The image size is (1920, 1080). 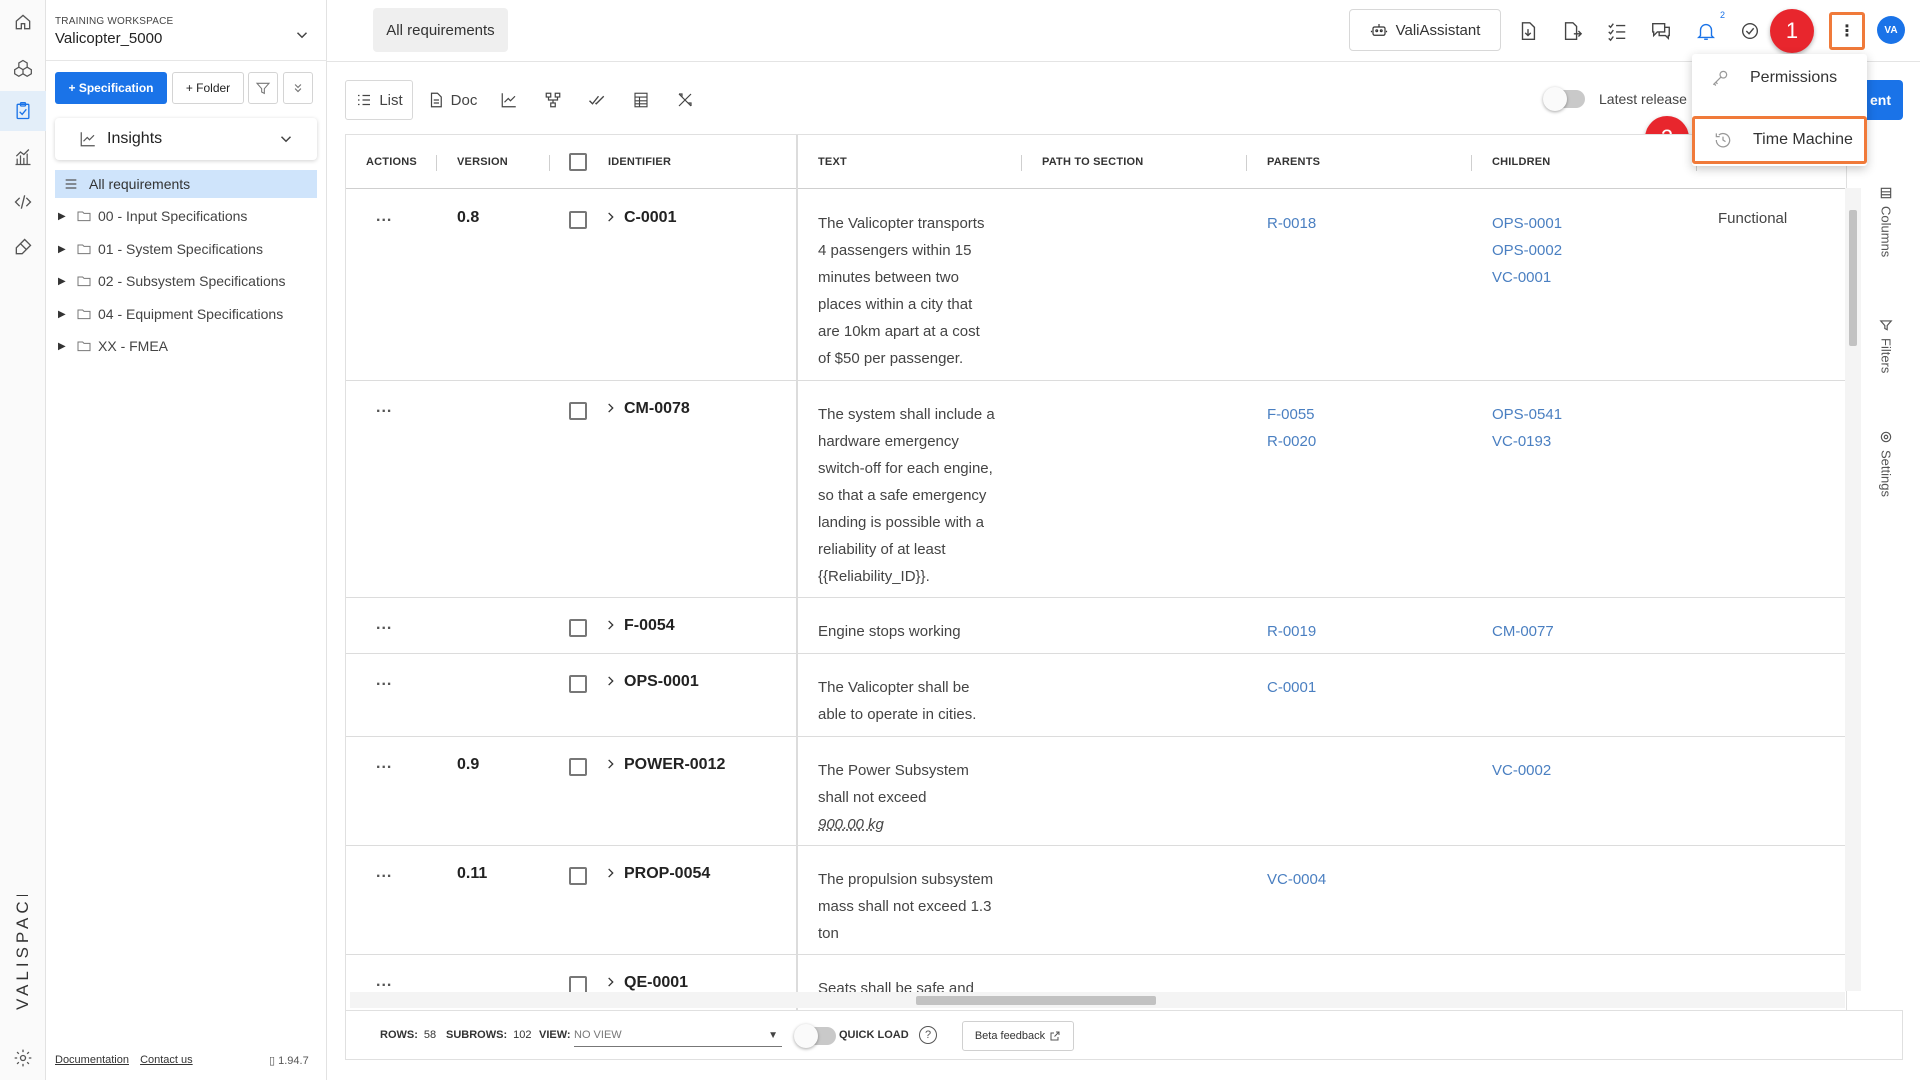 What do you see at coordinates (1750, 31) in the screenshot?
I see `approval-icon` at bounding box center [1750, 31].